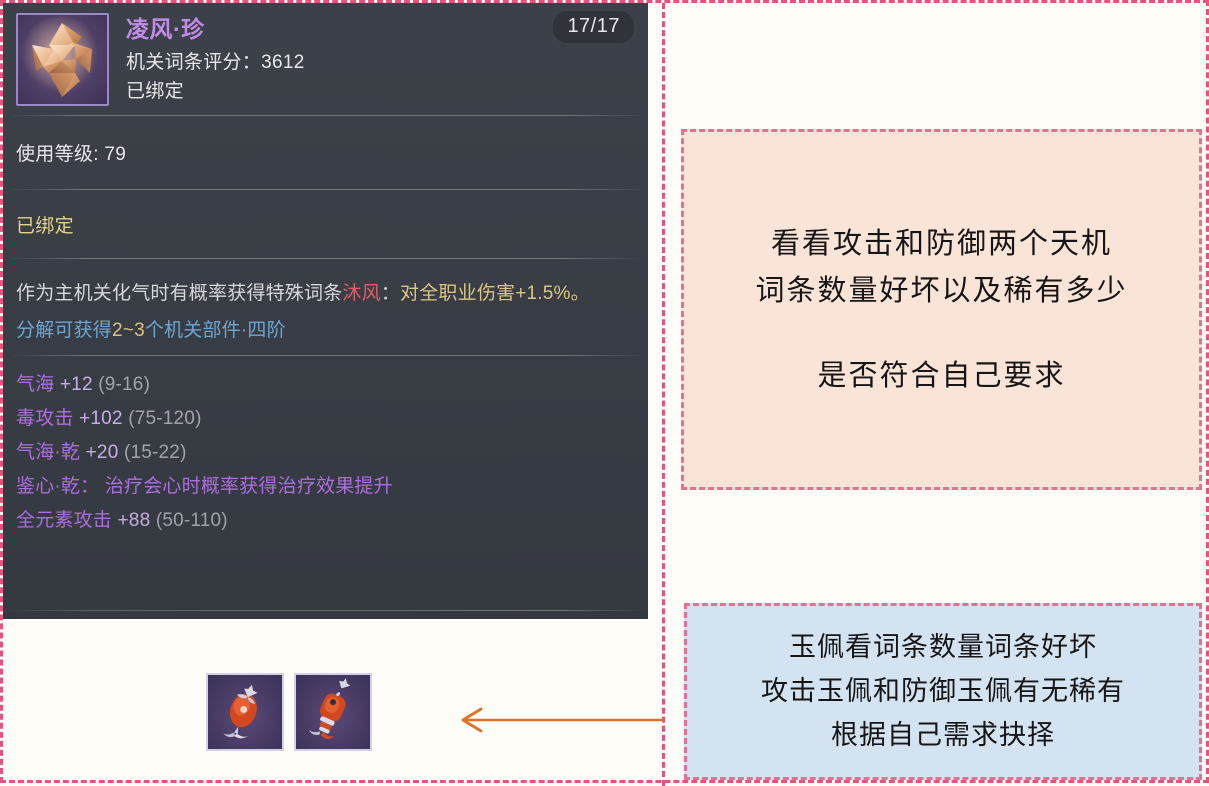 This screenshot has width=1209, height=786. What do you see at coordinates (62, 59) in the screenshot?
I see `polyhedron-star-item-icon` at bounding box center [62, 59].